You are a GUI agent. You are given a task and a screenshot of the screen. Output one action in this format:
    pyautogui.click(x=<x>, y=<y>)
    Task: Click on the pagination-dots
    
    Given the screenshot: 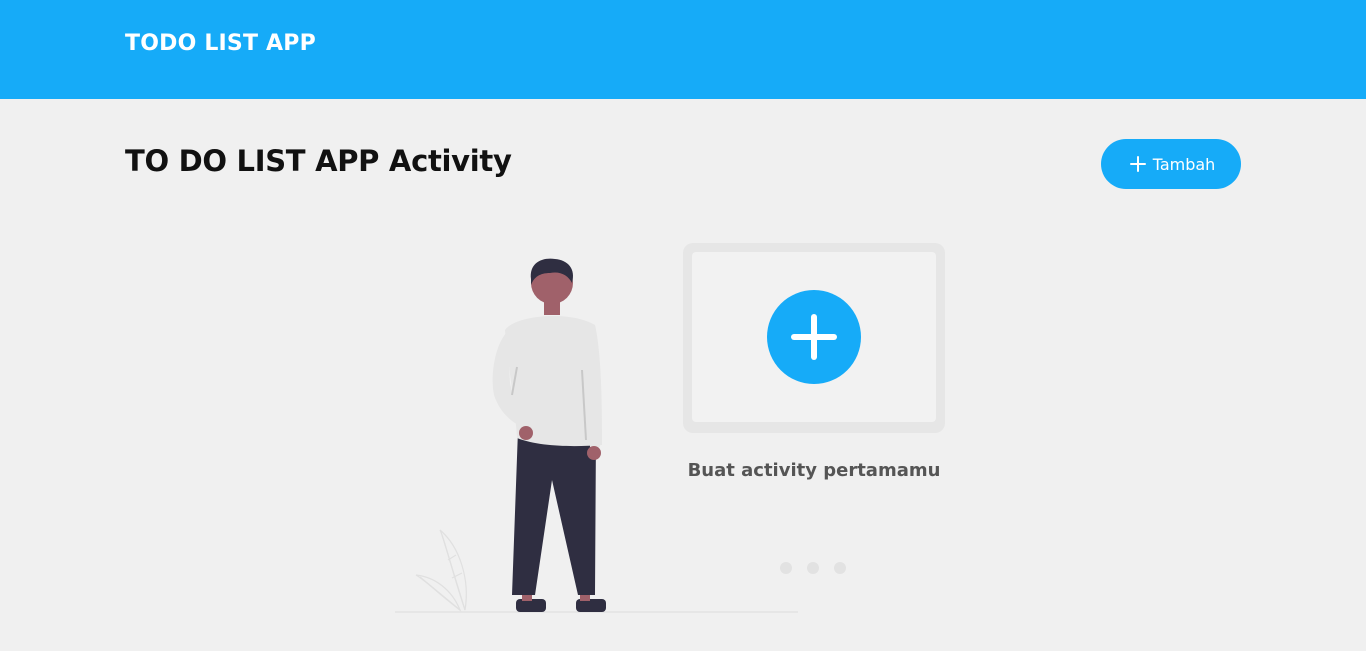 What is the action you would take?
    pyautogui.click(x=813, y=568)
    